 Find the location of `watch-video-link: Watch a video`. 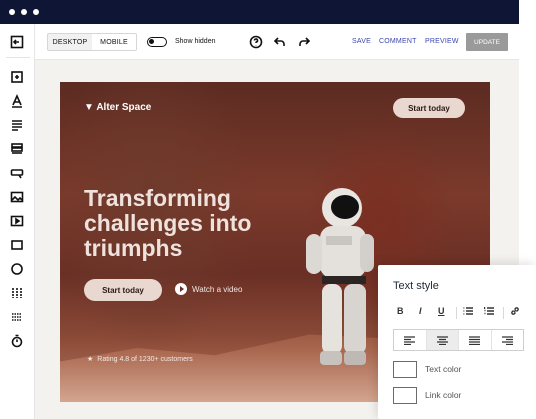

watch-video-link: Watch a video is located at coordinates (208, 289).